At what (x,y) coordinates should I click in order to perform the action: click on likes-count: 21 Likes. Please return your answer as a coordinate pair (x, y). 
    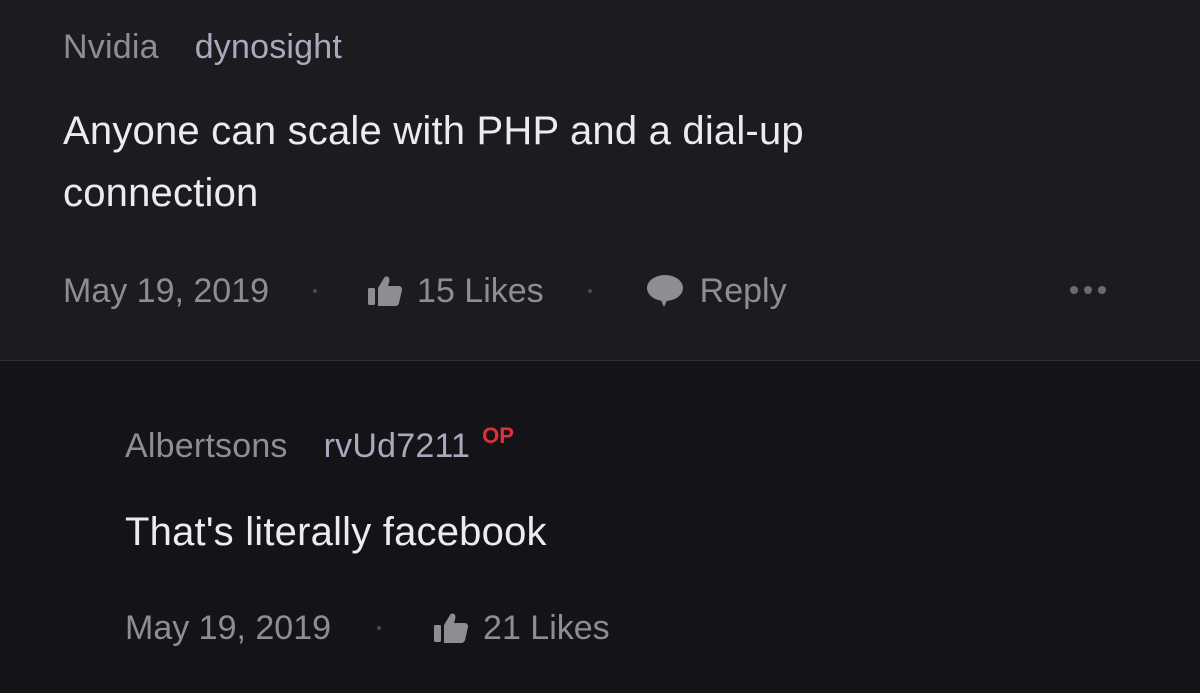
    Looking at the image, I should click on (546, 627).